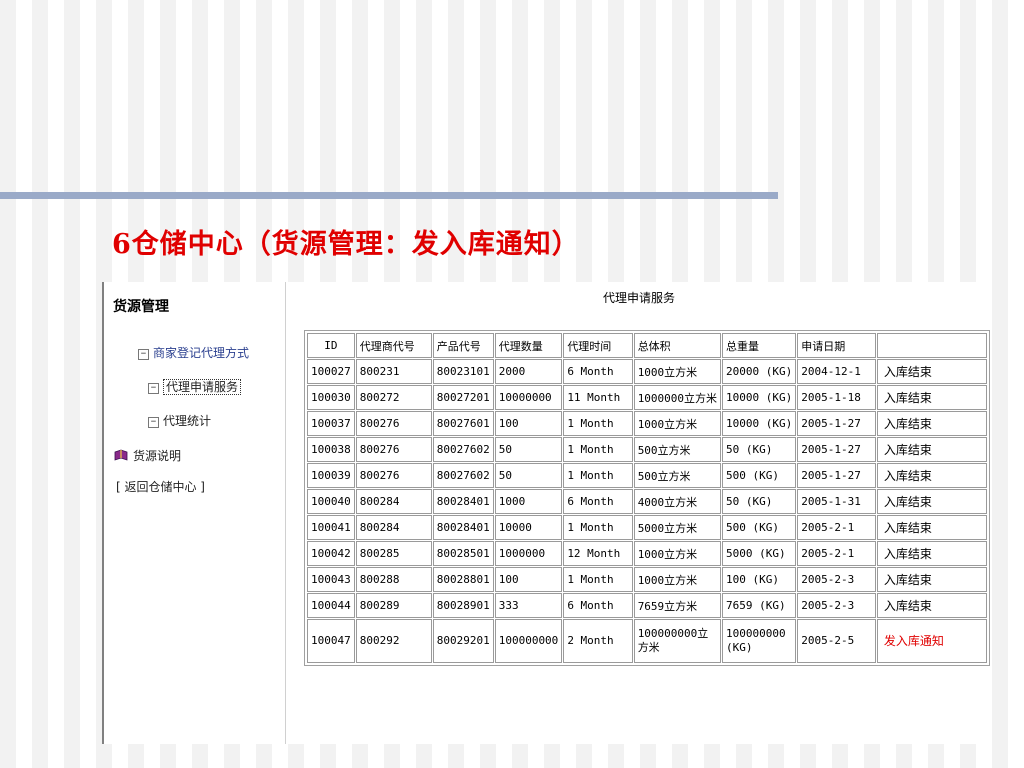 This screenshot has height=768, width=1024. I want to click on cell-quantity: 10000000, so click(528, 397).